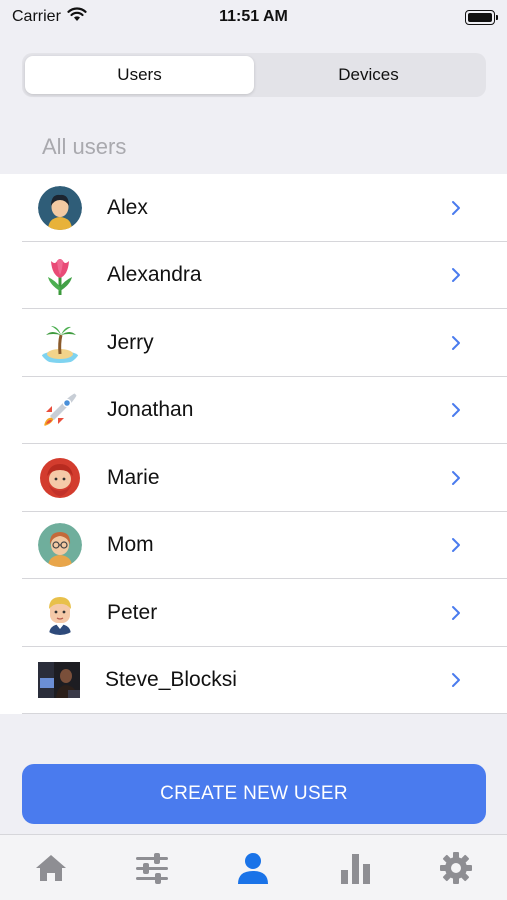  I want to click on island-icon, so click(60, 343).